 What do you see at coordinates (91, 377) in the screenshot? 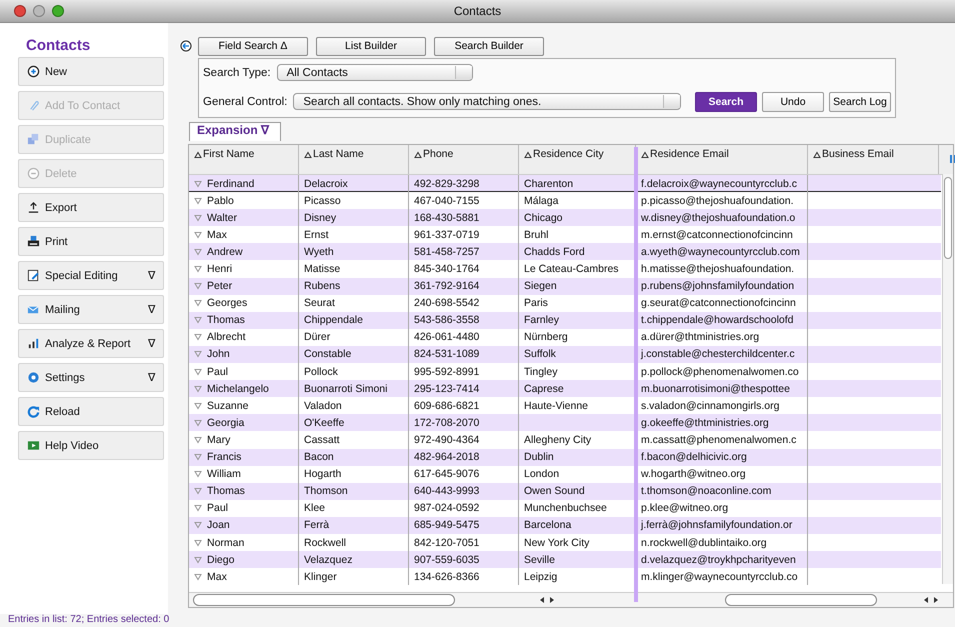
I see `sidebar-button: Settings ∇` at bounding box center [91, 377].